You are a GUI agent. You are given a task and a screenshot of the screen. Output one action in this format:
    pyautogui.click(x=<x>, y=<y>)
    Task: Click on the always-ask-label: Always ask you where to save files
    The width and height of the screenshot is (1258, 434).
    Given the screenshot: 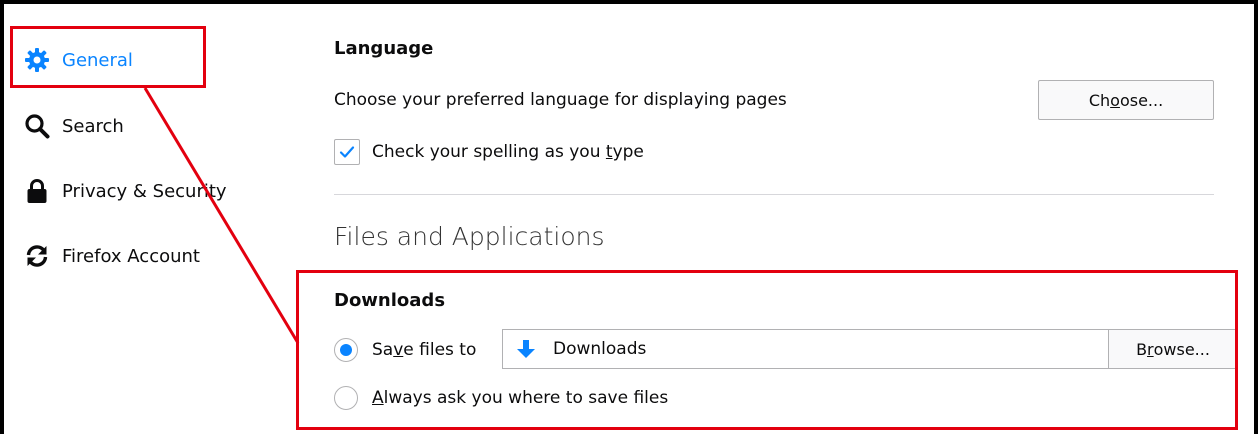 What is the action you would take?
    pyautogui.click(x=520, y=398)
    